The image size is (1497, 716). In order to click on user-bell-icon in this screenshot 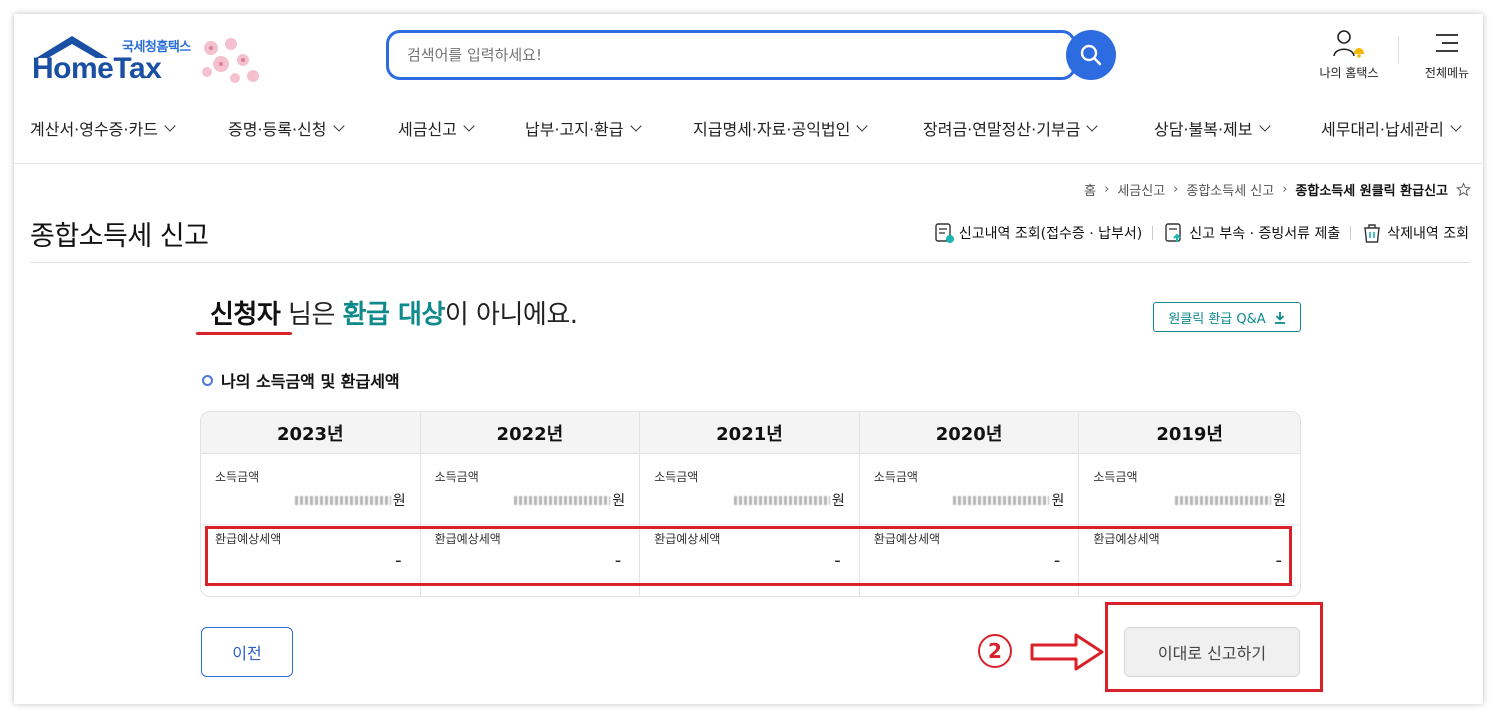, I will do `click(1348, 44)`.